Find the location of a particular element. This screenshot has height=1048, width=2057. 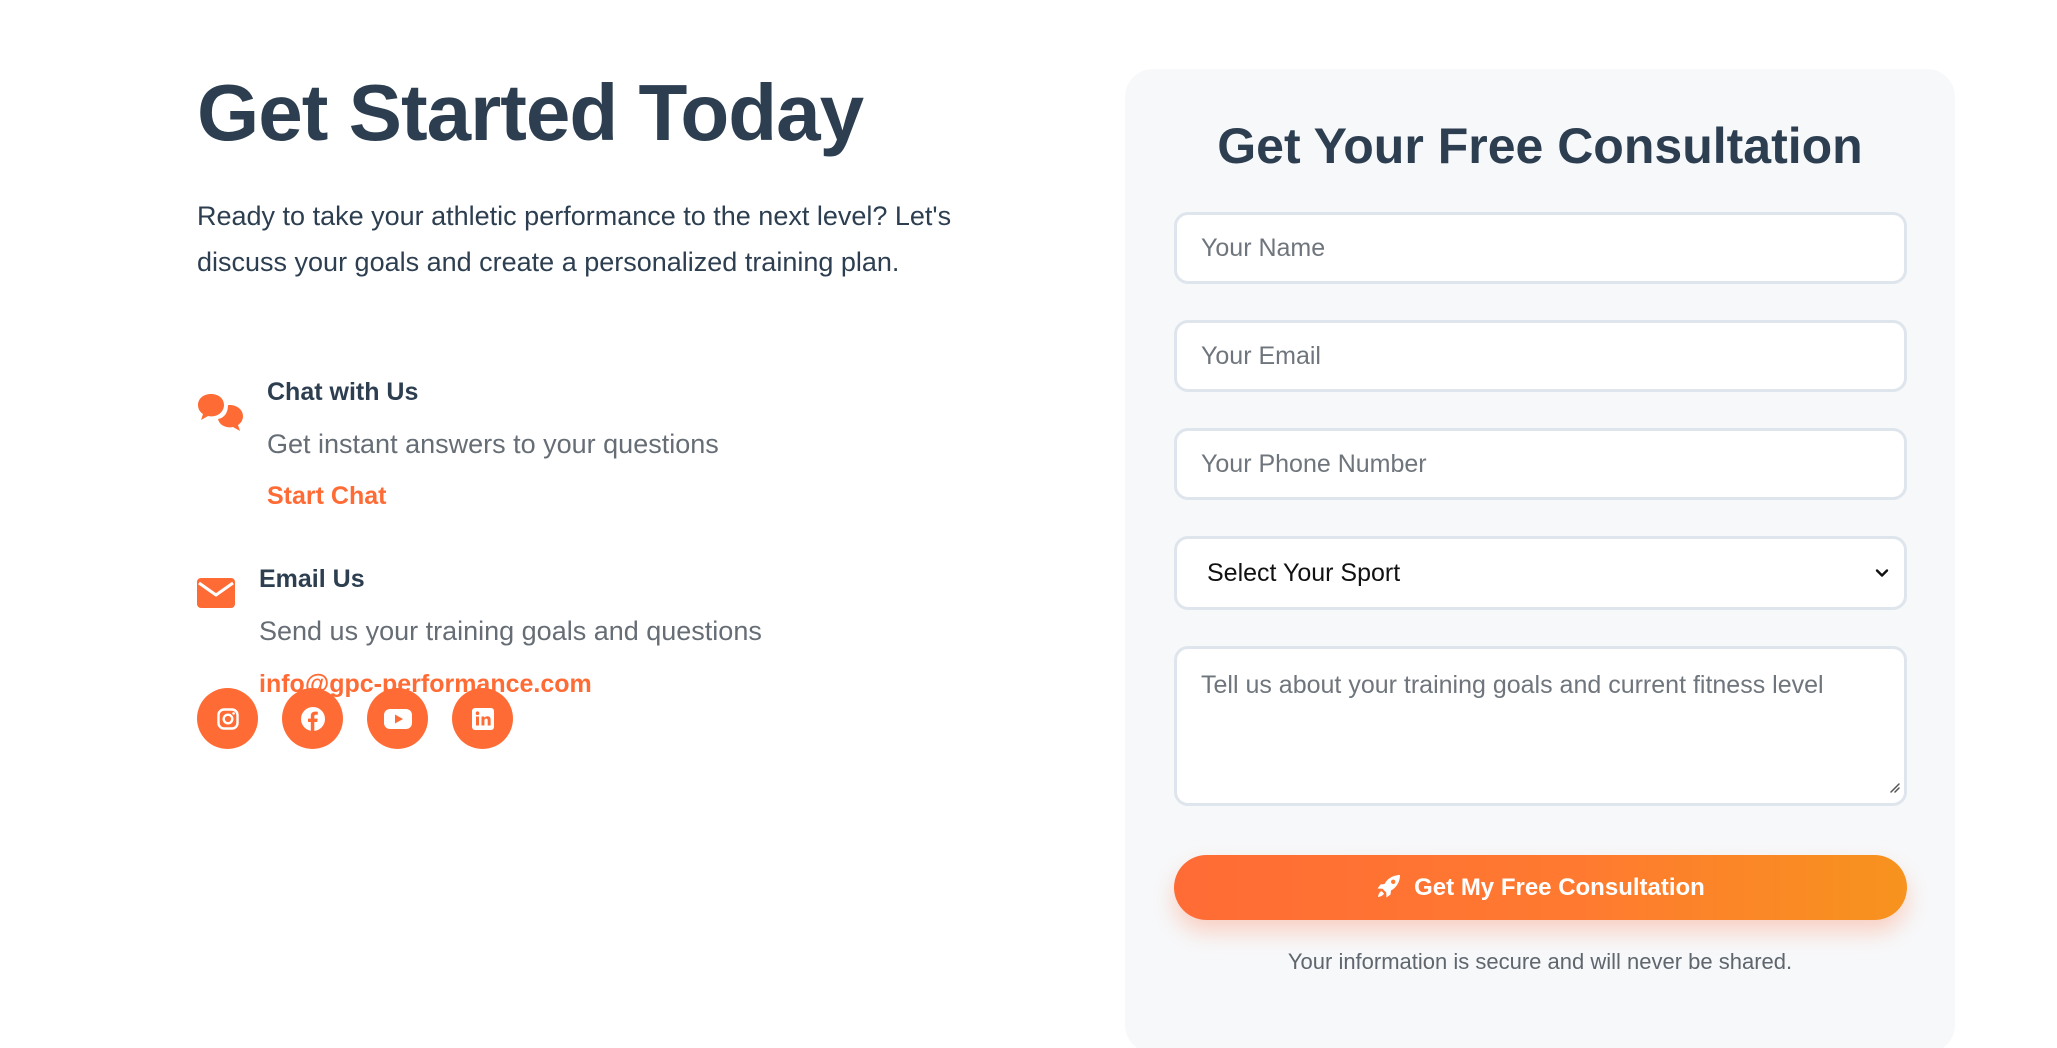

phone-field is located at coordinates (1540, 464).